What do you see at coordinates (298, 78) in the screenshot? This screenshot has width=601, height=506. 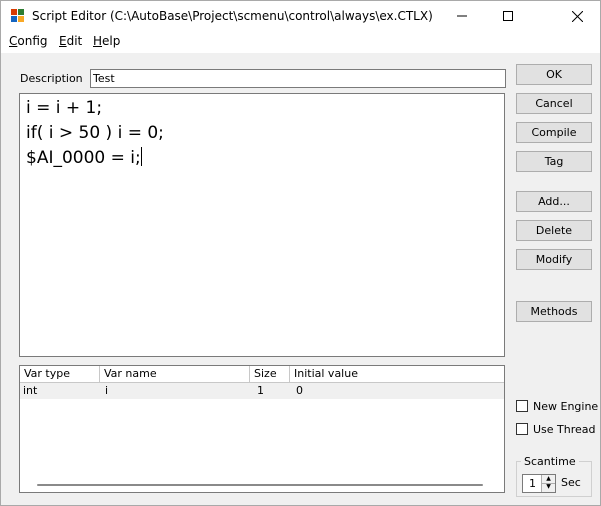 I see `description-input: Test` at bounding box center [298, 78].